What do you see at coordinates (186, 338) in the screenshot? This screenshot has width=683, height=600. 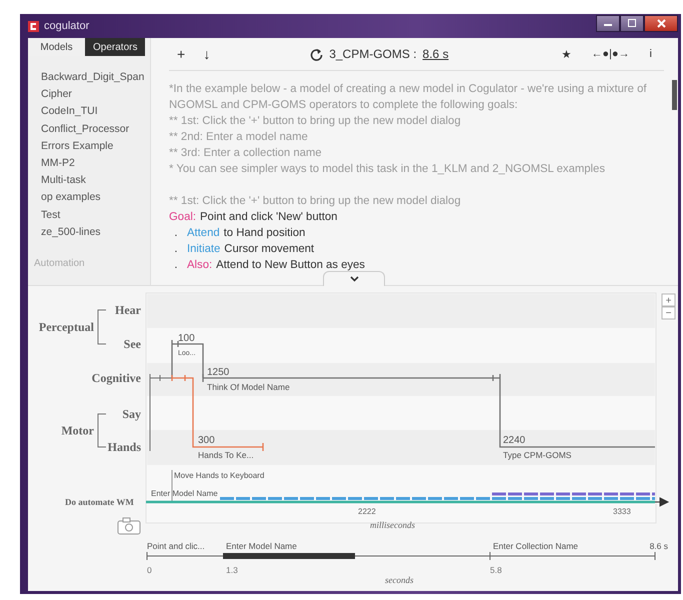 I see `duration-label: 100` at bounding box center [186, 338].